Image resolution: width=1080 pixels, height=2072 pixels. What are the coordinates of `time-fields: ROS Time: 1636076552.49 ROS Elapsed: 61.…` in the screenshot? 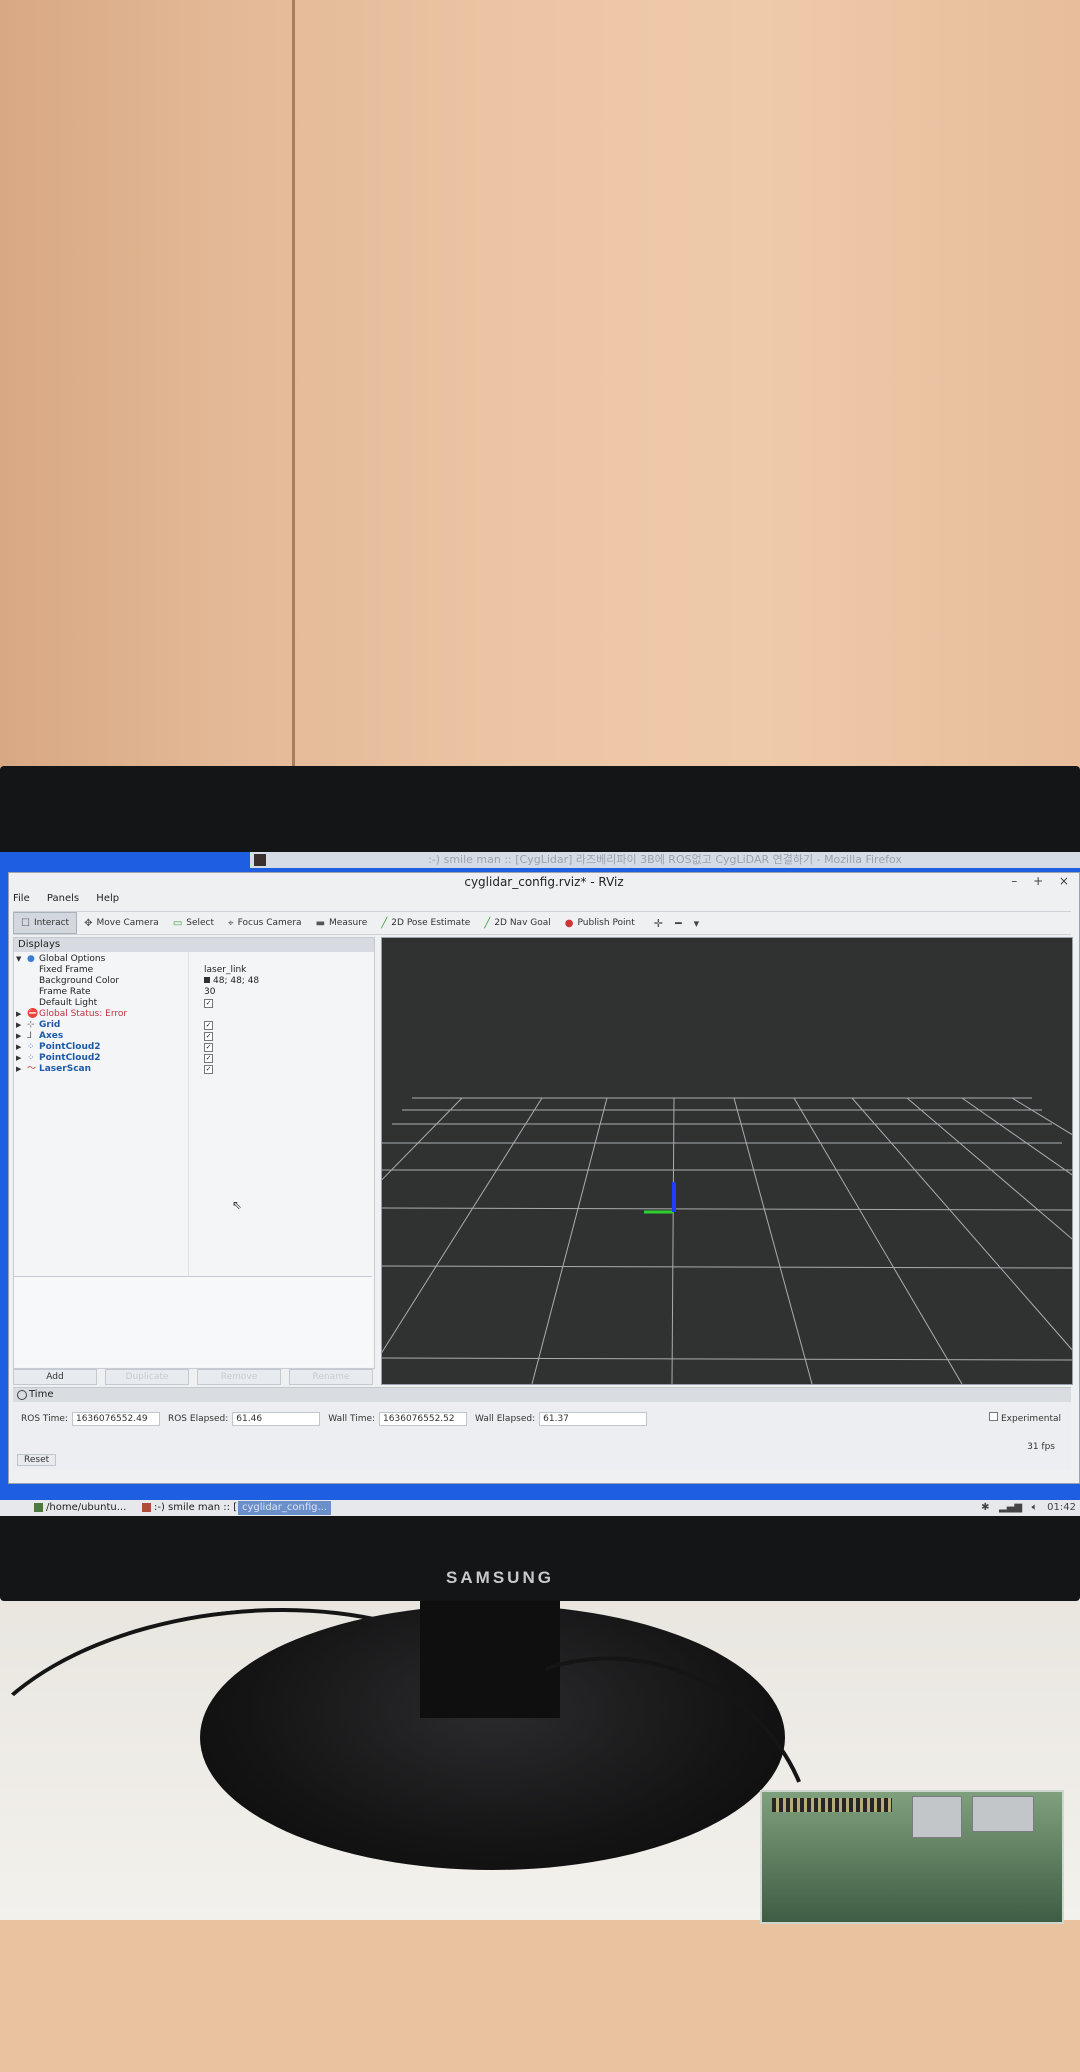 It's located at (338, 1419).